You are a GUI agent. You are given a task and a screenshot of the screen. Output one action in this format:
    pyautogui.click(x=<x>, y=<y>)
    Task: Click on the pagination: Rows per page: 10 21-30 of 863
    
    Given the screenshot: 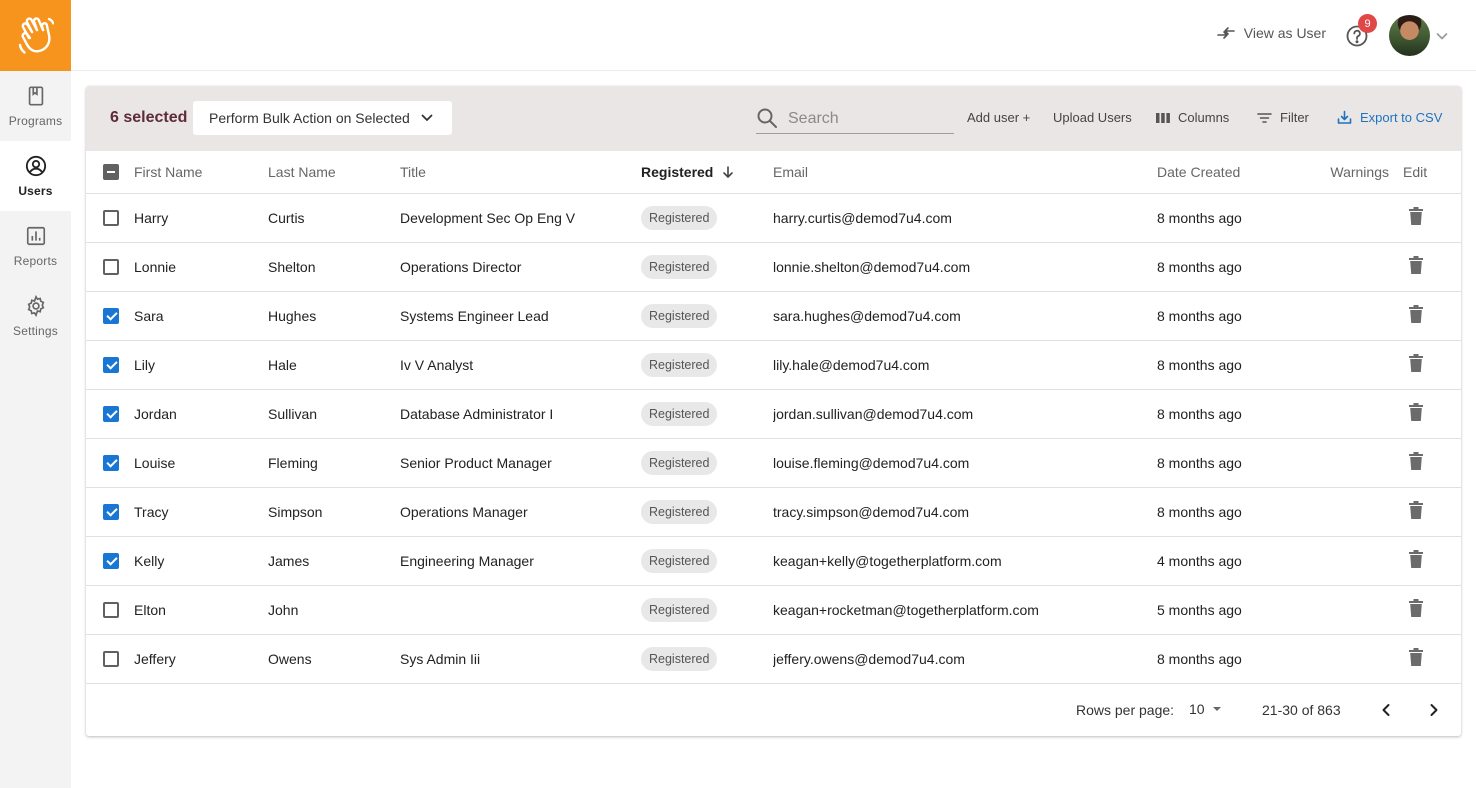 What is the action you would take?
    pyautogui.click(x=773, y=710)
    